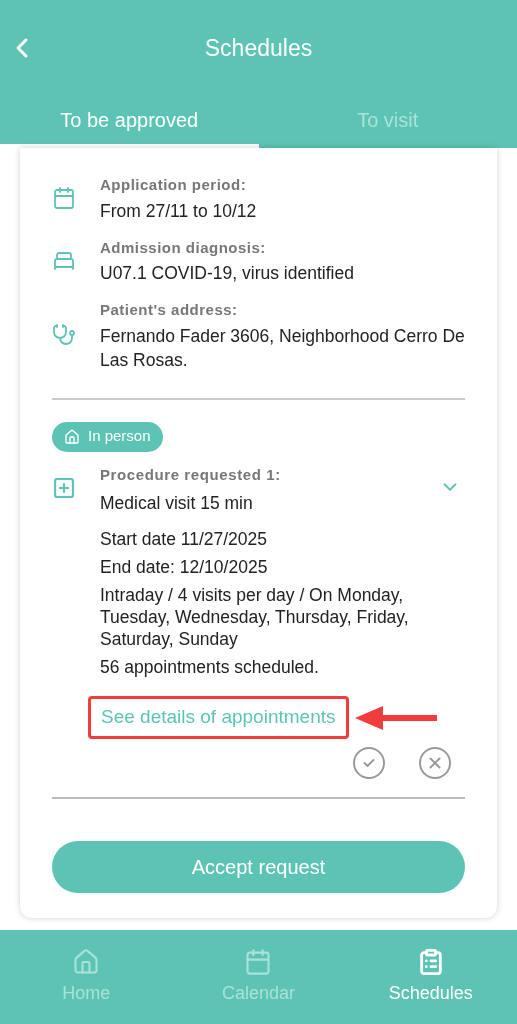  Describe the element at coordinates (184, 567) in the screenshot. I see `procedure-detail: End date: 12/10/2025` at that location.